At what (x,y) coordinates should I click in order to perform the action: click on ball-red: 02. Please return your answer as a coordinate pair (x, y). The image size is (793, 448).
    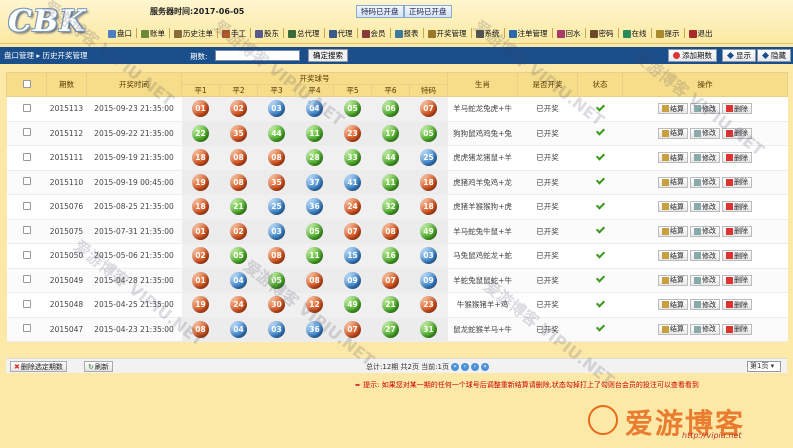
    Looking at the image, I should click on (238, 231).